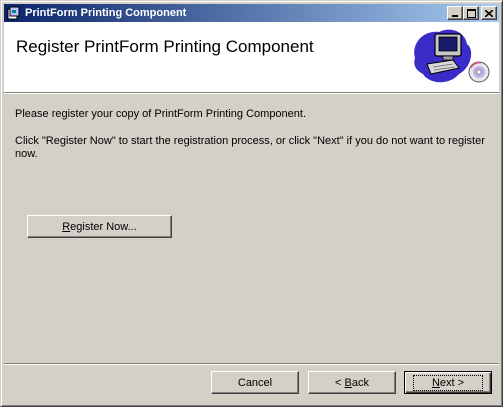 The width and height of the screenshot is (503, 407). I want to click on back-button: < Back, so click(352, 382).